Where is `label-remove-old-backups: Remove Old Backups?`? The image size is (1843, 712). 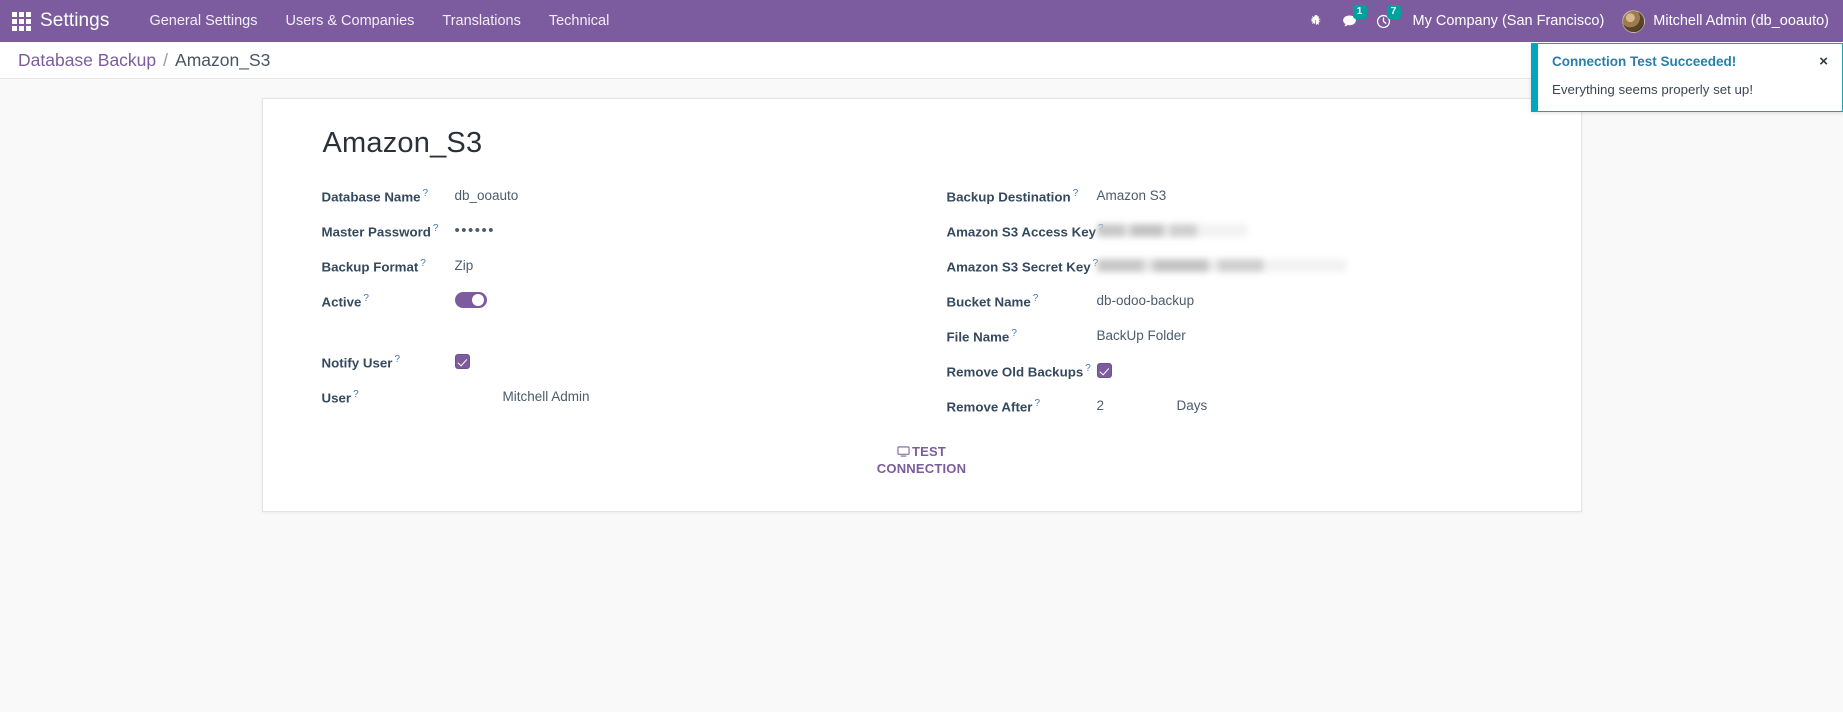 label-remove-old-backups: Remove Old Backups? is located at coordinates (1022, 369).